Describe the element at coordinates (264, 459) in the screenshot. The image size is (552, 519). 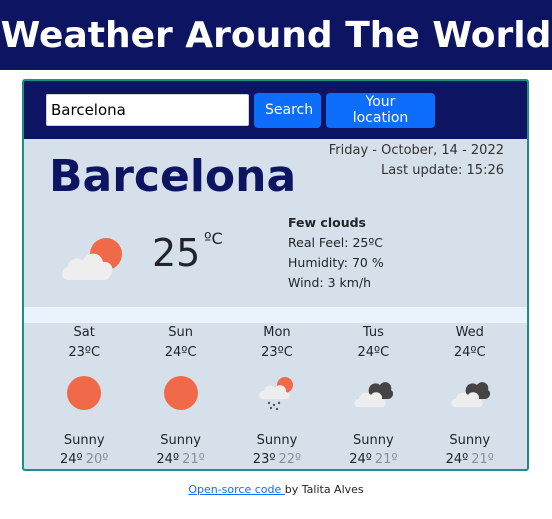
I see `forecast-max: 23º` at that location.